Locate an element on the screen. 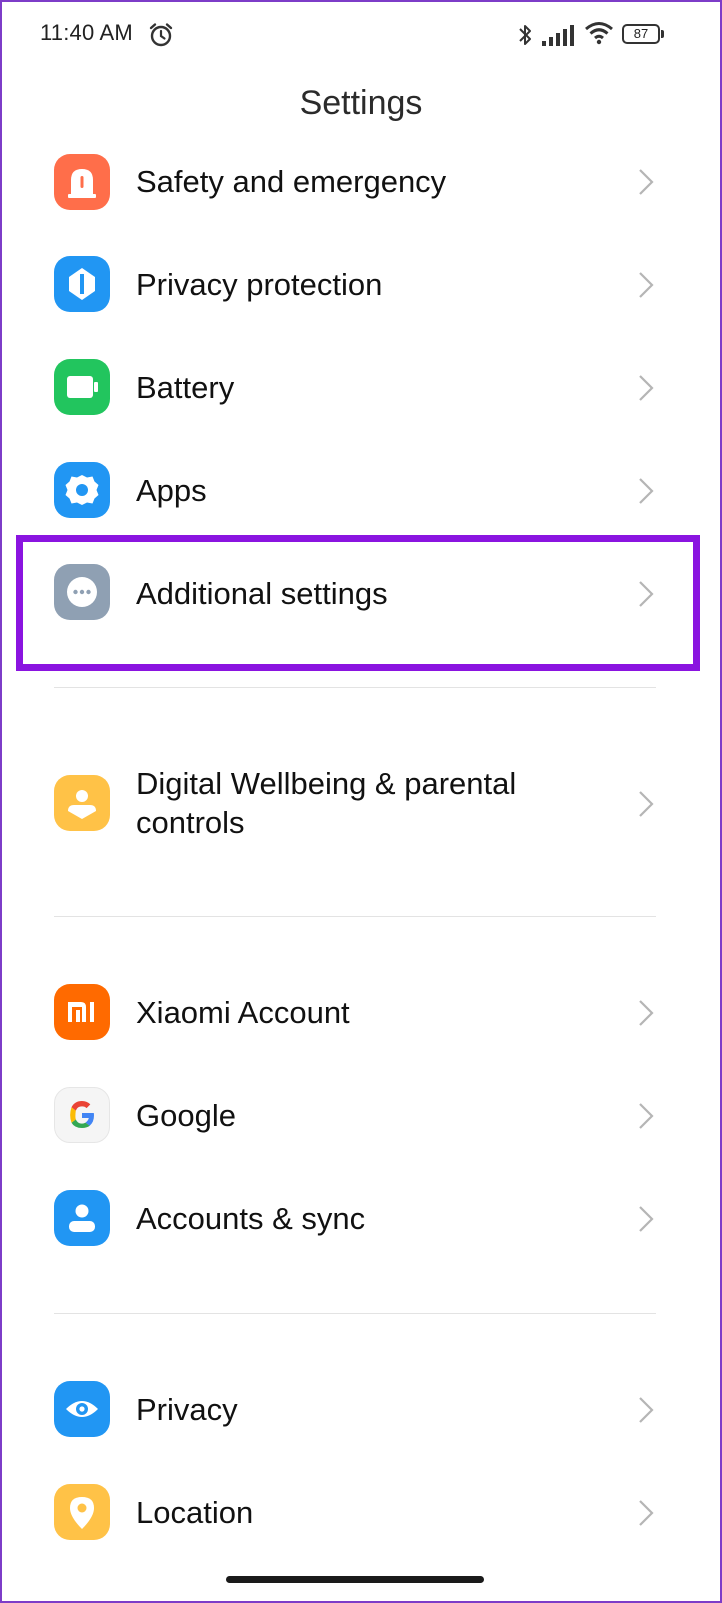 This screenshot has width=722, height=1603. mi-icon is located at coordinates (82, 1012).